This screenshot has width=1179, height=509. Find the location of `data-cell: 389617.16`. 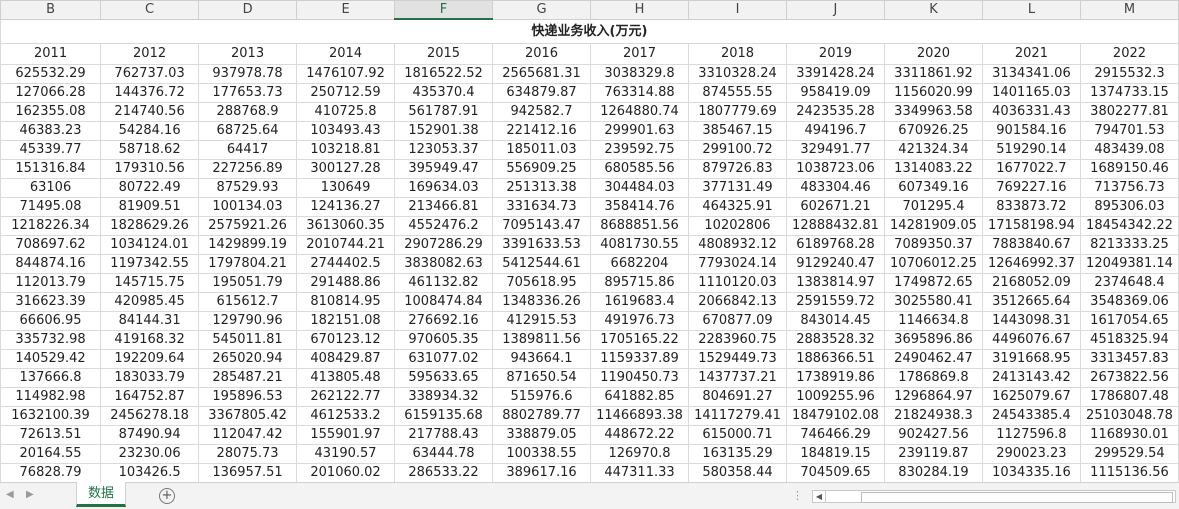

data-cell: 389617.16 is located at coordinates (542, 472).